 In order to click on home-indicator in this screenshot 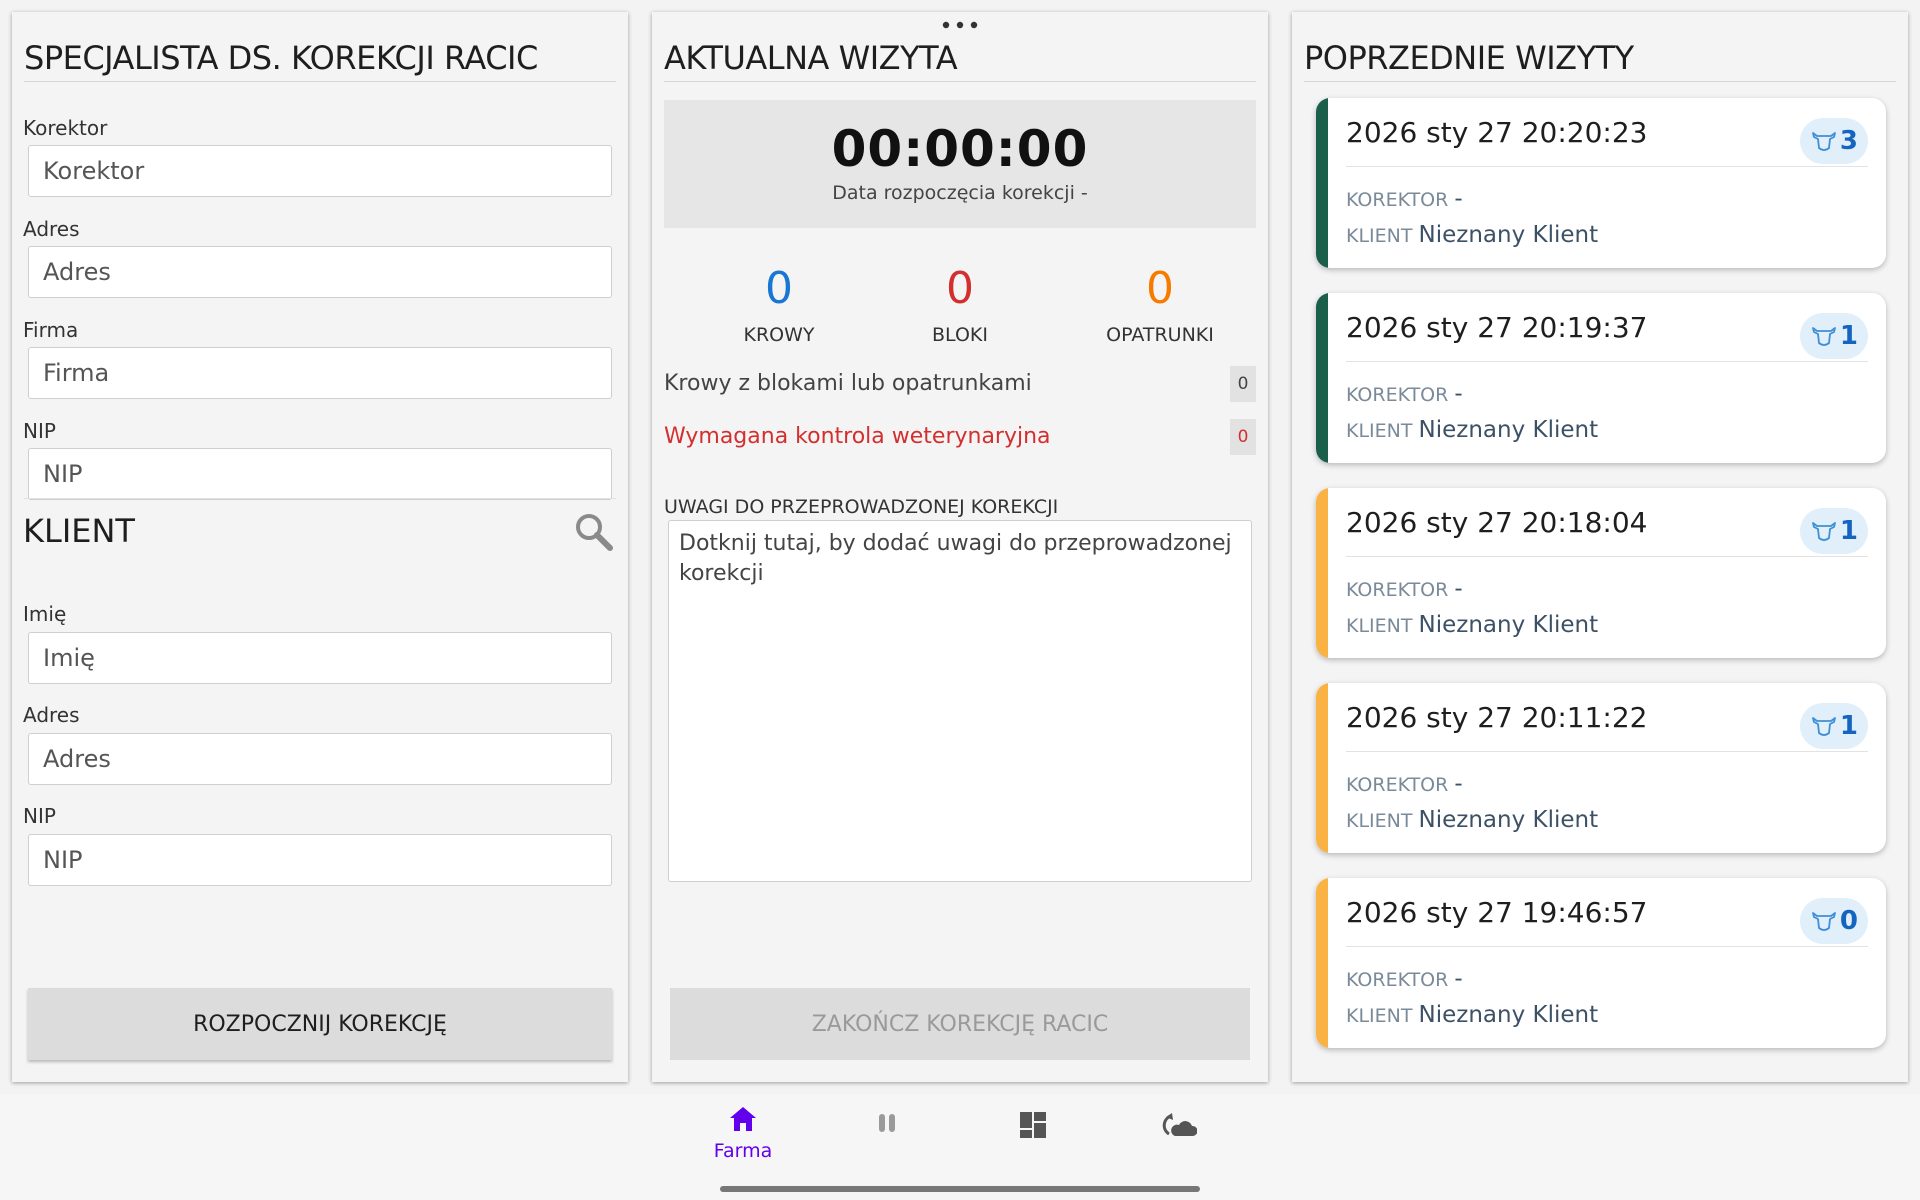, I will do `click(960, 1189)`.